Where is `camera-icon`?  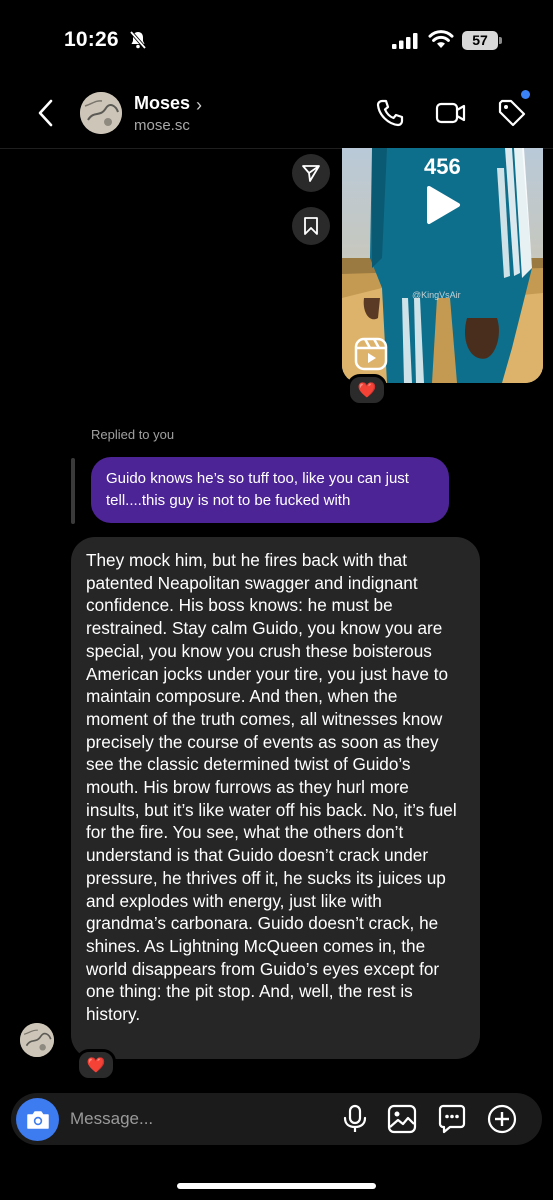
camera-icon is located at coordinates (37, 1119).